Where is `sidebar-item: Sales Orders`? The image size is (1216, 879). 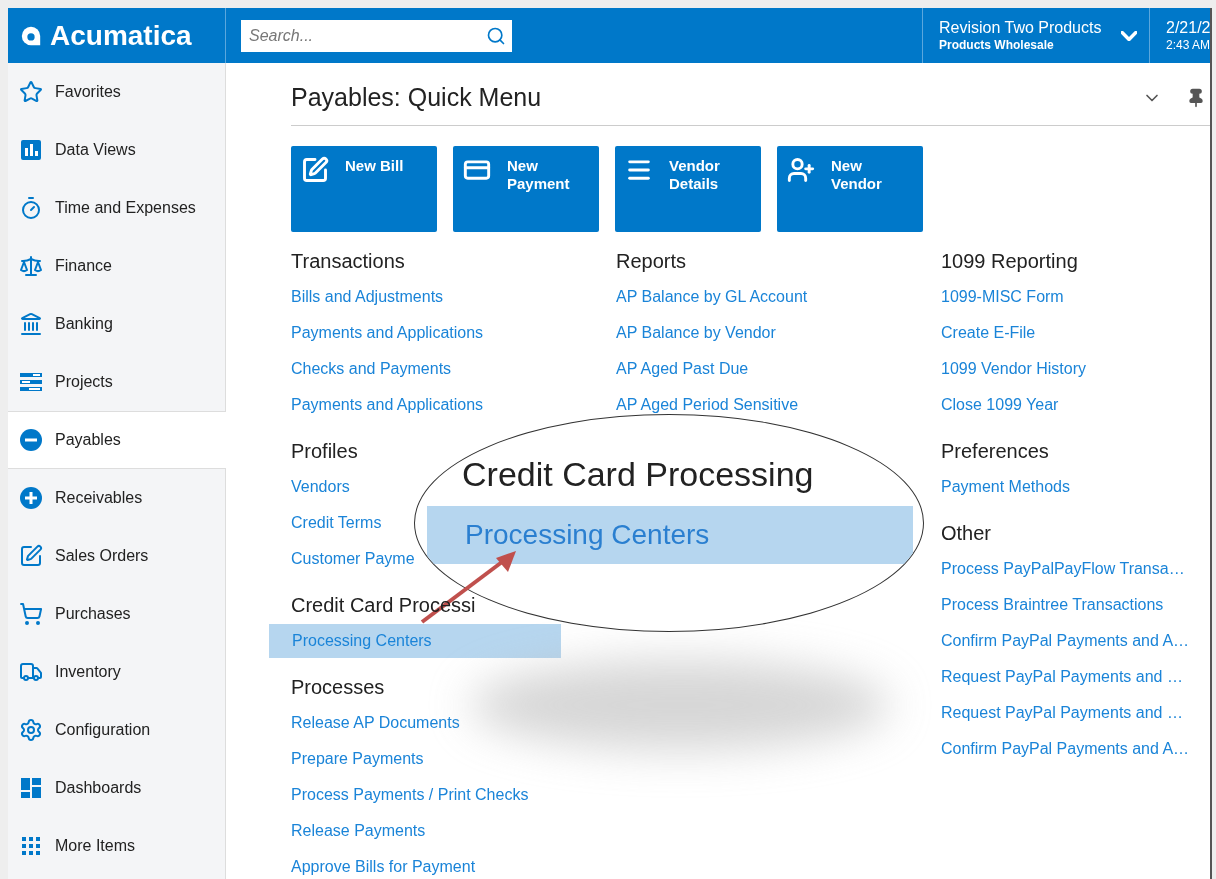
sidebar-item: Sales Orders is located at coordinates (116, 556).